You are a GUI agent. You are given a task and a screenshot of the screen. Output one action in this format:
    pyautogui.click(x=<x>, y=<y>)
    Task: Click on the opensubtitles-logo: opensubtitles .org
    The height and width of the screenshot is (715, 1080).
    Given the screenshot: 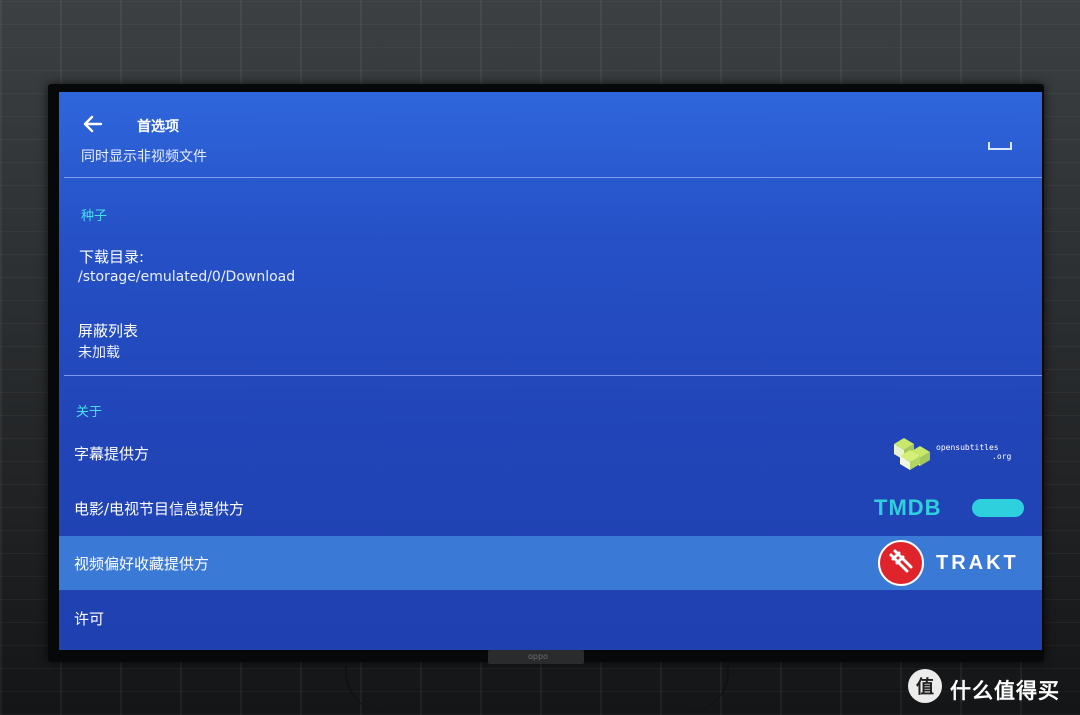 What is the action you would take?
    pyautogui.click(x=952, y=453)
    